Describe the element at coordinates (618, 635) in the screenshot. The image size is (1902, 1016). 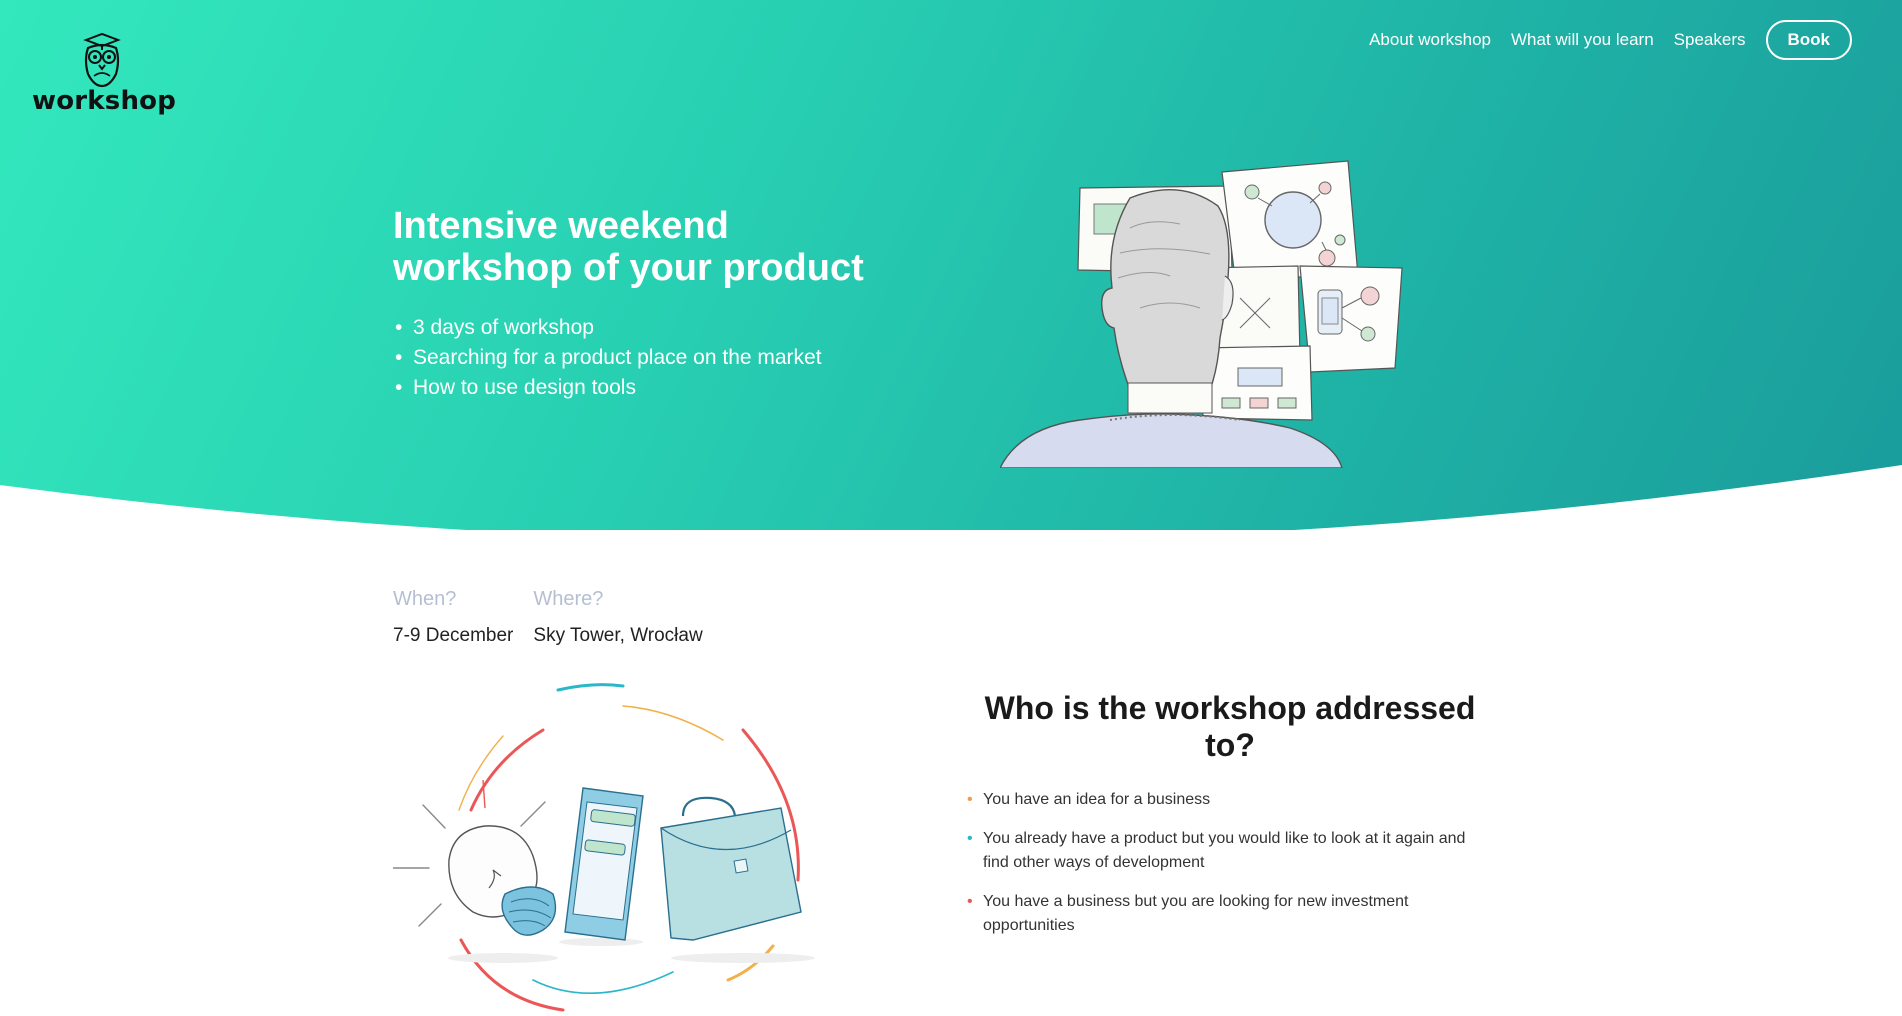
I see `where-value: Sky Tower, Wrocław` at that location.